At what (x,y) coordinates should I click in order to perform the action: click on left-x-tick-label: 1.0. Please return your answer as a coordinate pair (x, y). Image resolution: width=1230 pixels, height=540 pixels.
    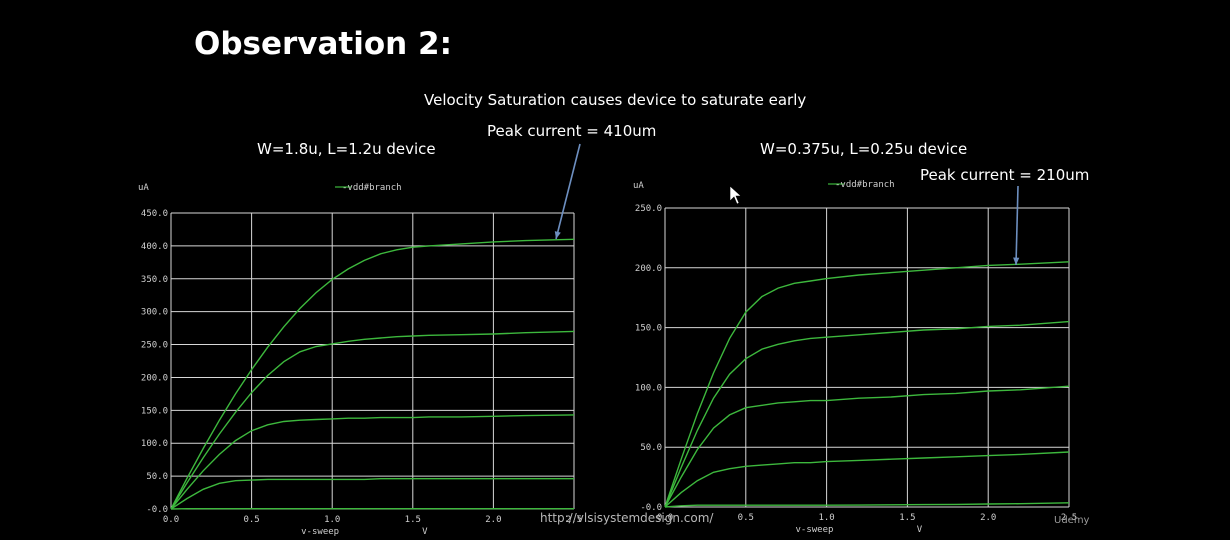
    Looking at the image, I should click on (332, 520).